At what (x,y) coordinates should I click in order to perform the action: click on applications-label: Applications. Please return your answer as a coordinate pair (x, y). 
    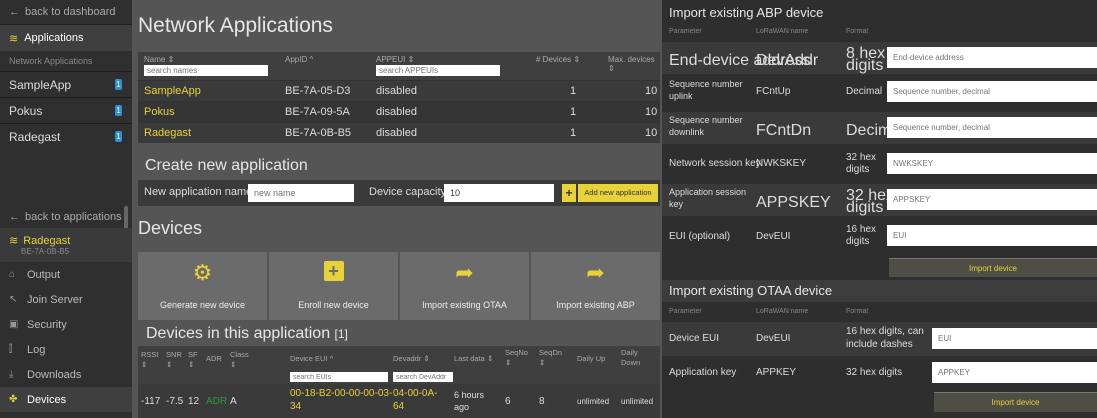
    Looking at the image, I should click on (54, 38).